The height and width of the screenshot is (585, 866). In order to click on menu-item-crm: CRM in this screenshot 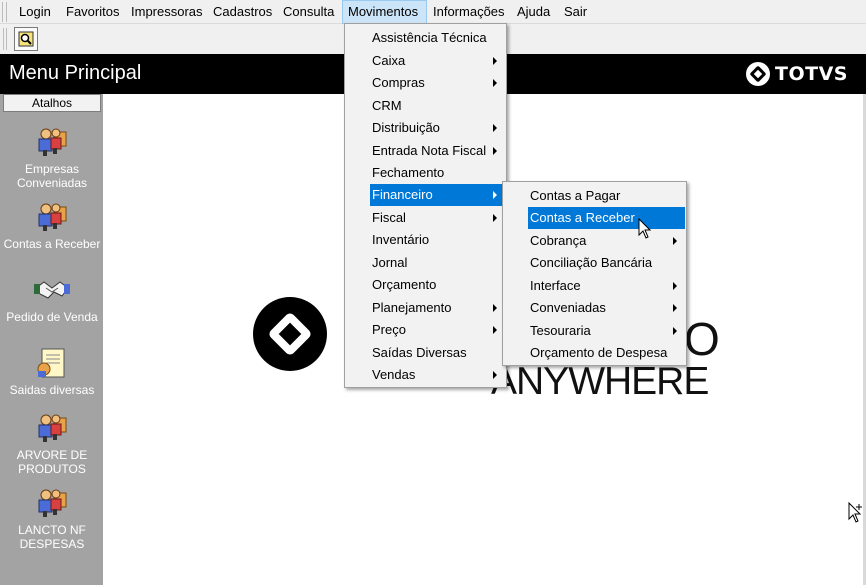, I will do `click(437, 106)`.